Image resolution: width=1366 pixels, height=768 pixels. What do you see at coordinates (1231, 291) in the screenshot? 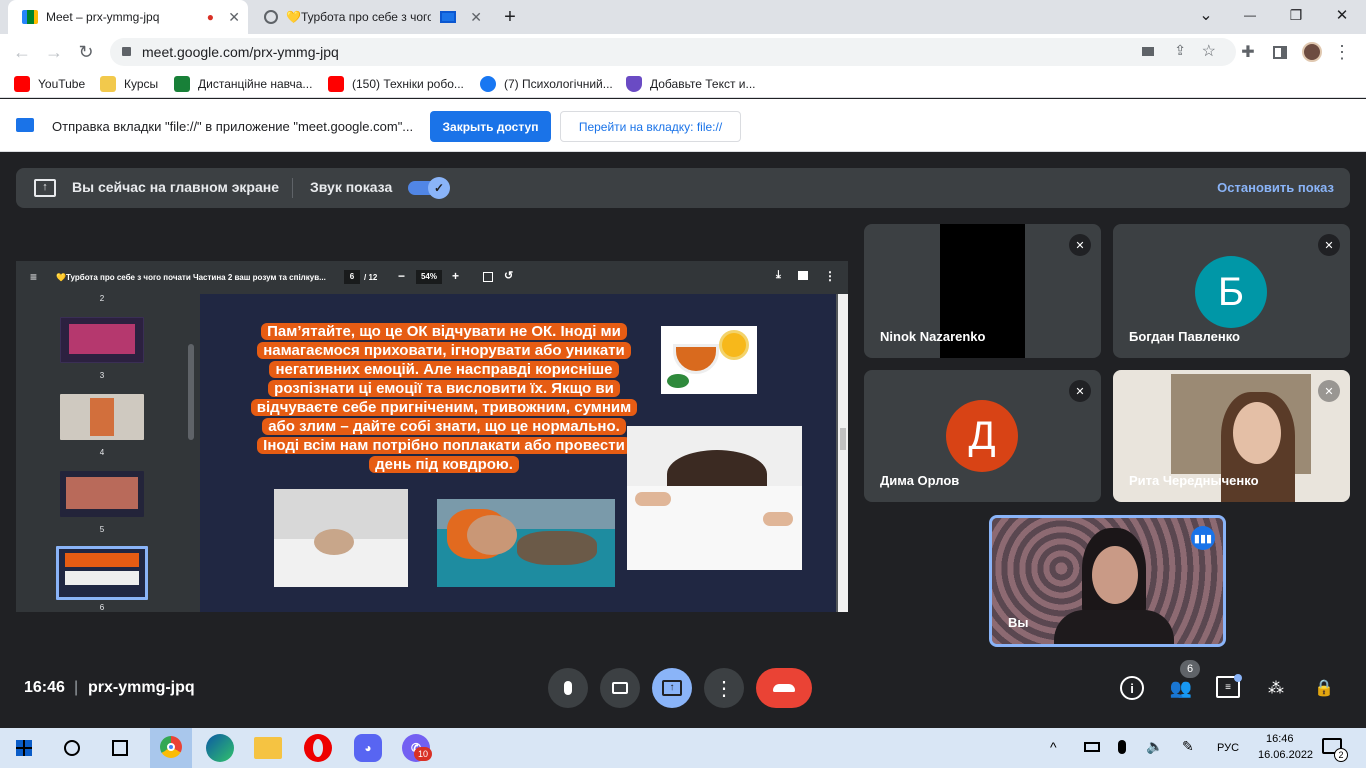
I see `participant-tile: Б ✕ Богдан Павленко` at bounding box center [1231, 291].